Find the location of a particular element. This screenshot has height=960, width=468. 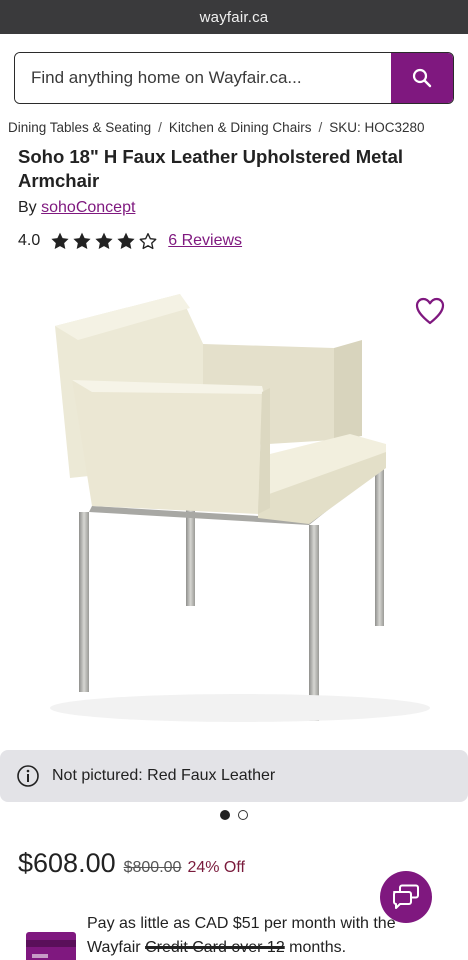

info-icon is located at coordinates (28, 776).